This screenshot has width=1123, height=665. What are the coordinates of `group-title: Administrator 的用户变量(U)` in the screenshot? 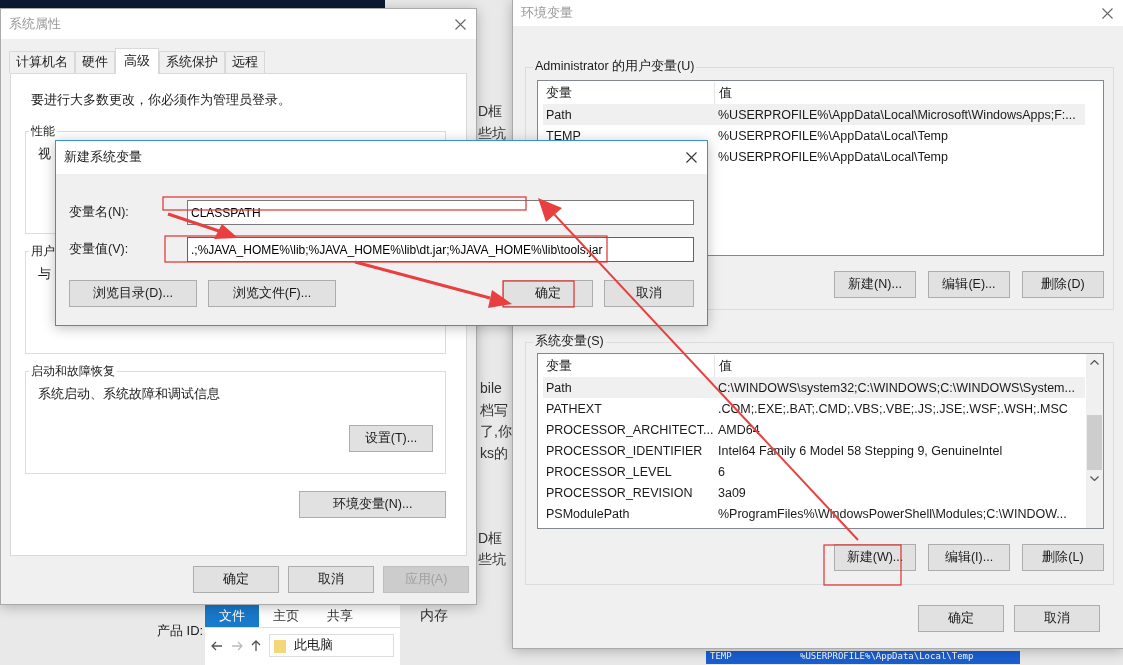 It's located at (615, 66).